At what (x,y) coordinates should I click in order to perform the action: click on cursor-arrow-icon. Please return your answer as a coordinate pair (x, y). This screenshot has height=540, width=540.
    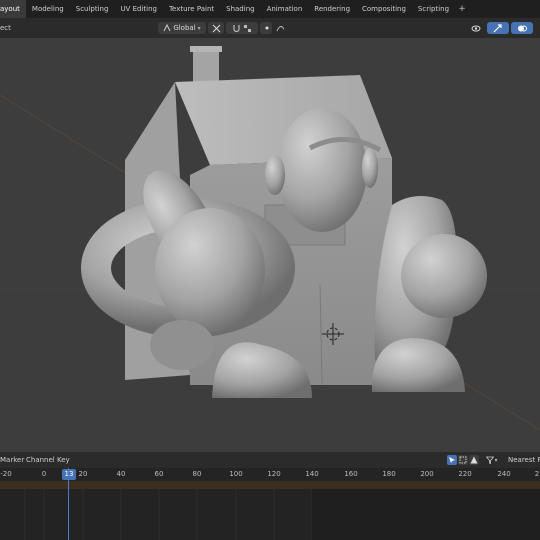
    Looking at the image, I should click on (452, 460).